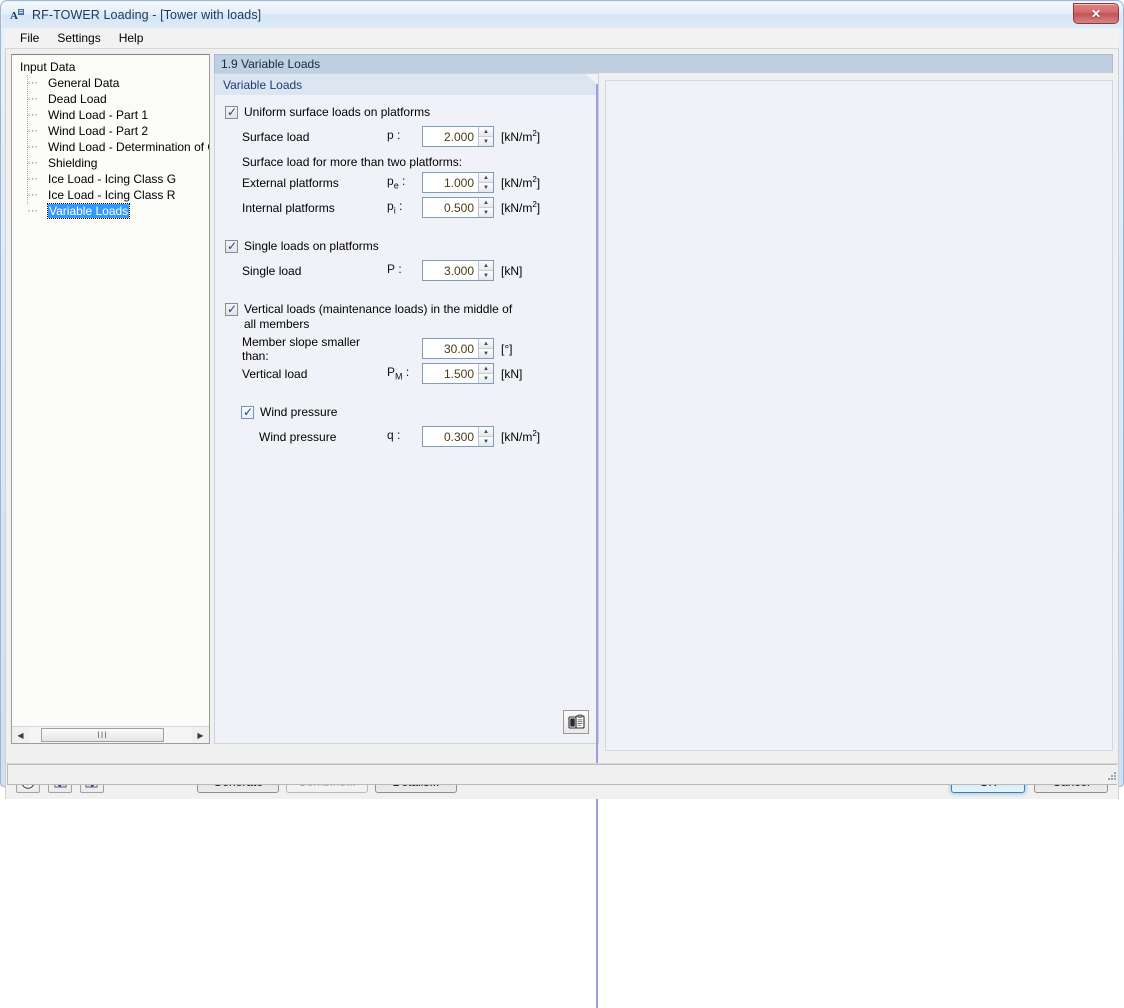  I want to click on symbol-text: q, so click(390, 435).